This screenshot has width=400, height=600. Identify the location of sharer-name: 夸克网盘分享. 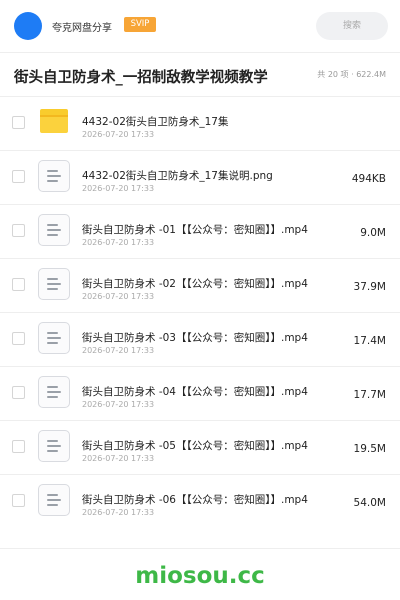
(82, 28).